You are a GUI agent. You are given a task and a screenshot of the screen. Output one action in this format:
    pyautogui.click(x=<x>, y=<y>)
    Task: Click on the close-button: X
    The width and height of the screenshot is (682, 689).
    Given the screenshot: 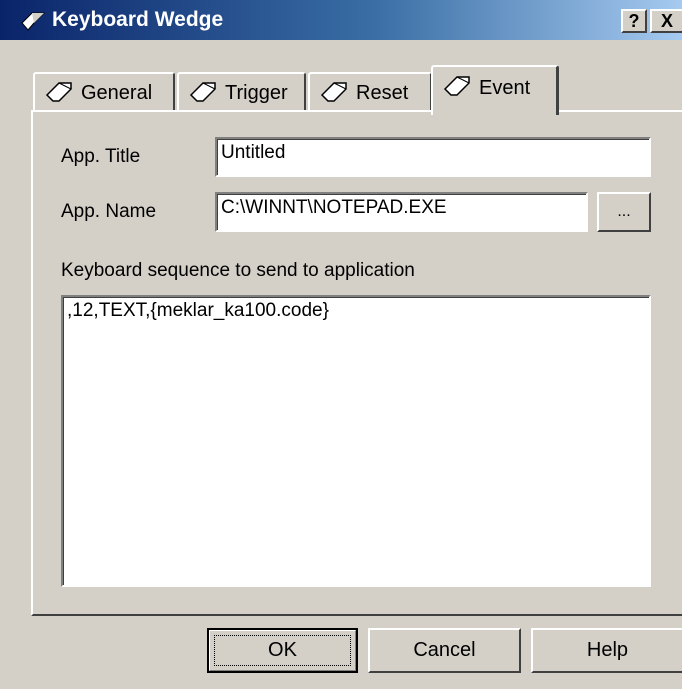 What is the action you would take?
    pyautogui.click(x=666, y=21)
    